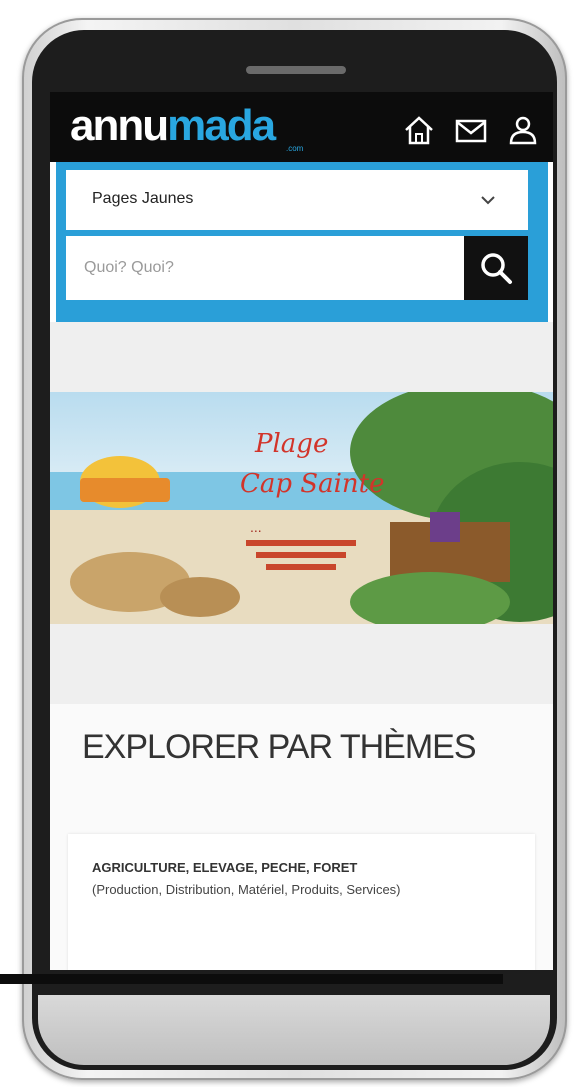  I want to click on mail-icon, so click(471, 130).